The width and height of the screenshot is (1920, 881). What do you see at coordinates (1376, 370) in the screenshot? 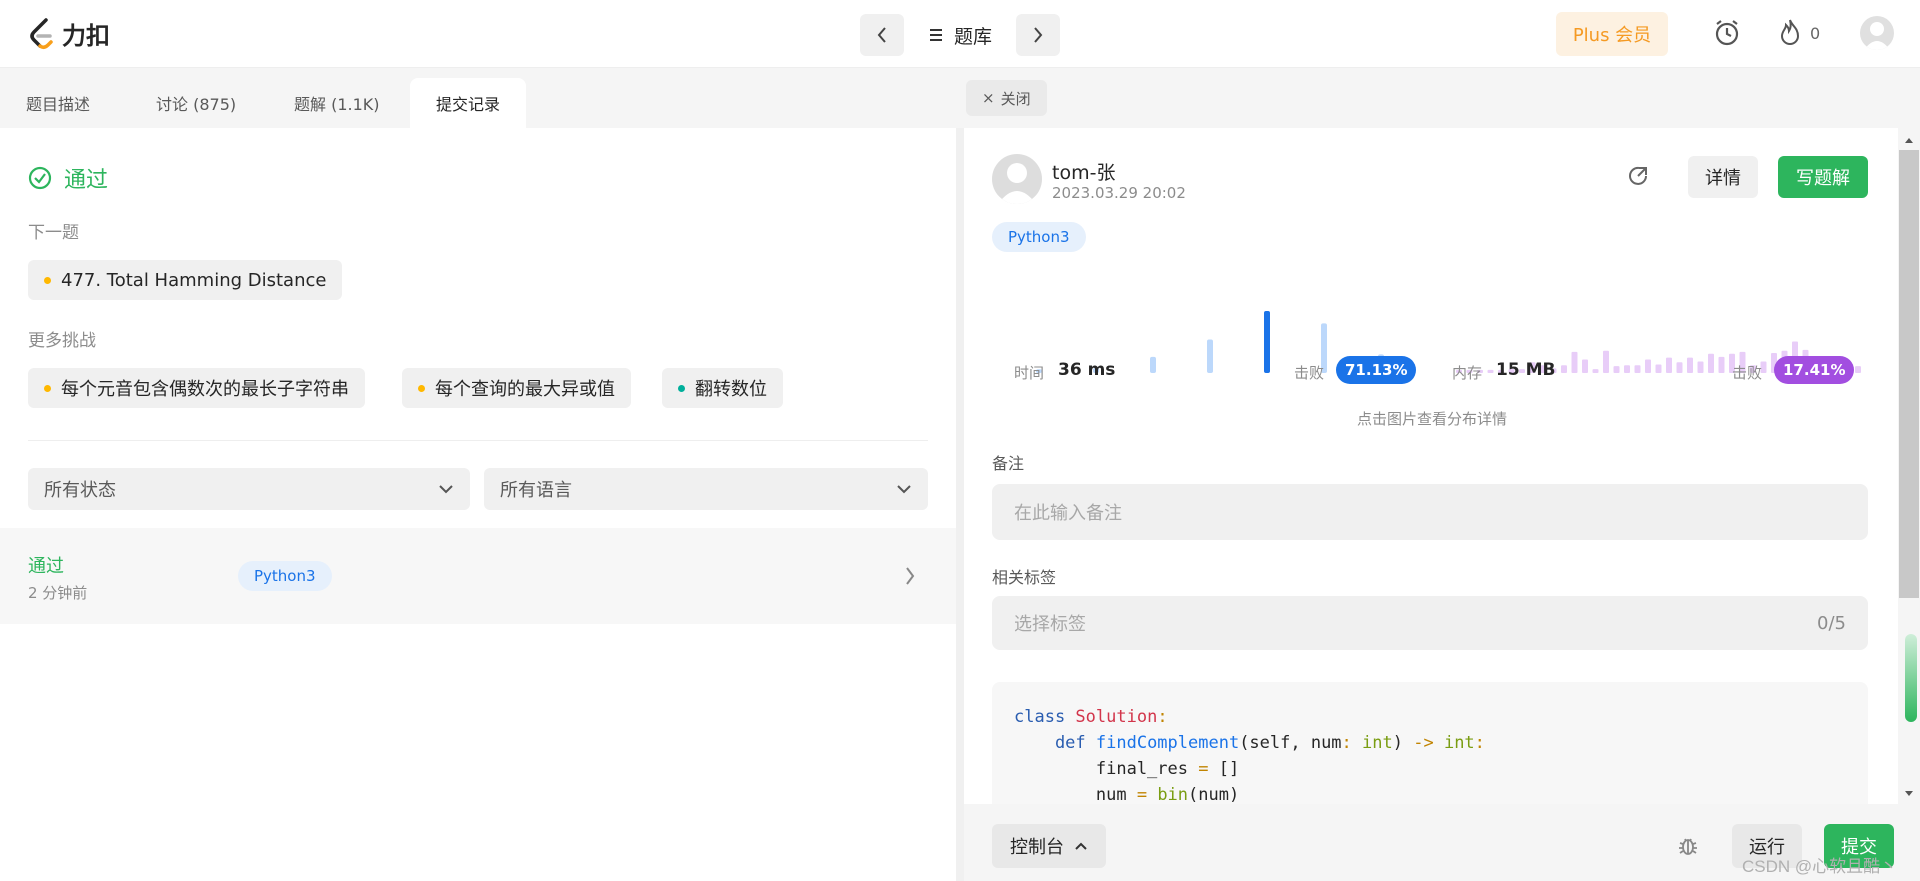
I see `runtime-beat-badge: 71.13%` at bounding box center [1376, 370].